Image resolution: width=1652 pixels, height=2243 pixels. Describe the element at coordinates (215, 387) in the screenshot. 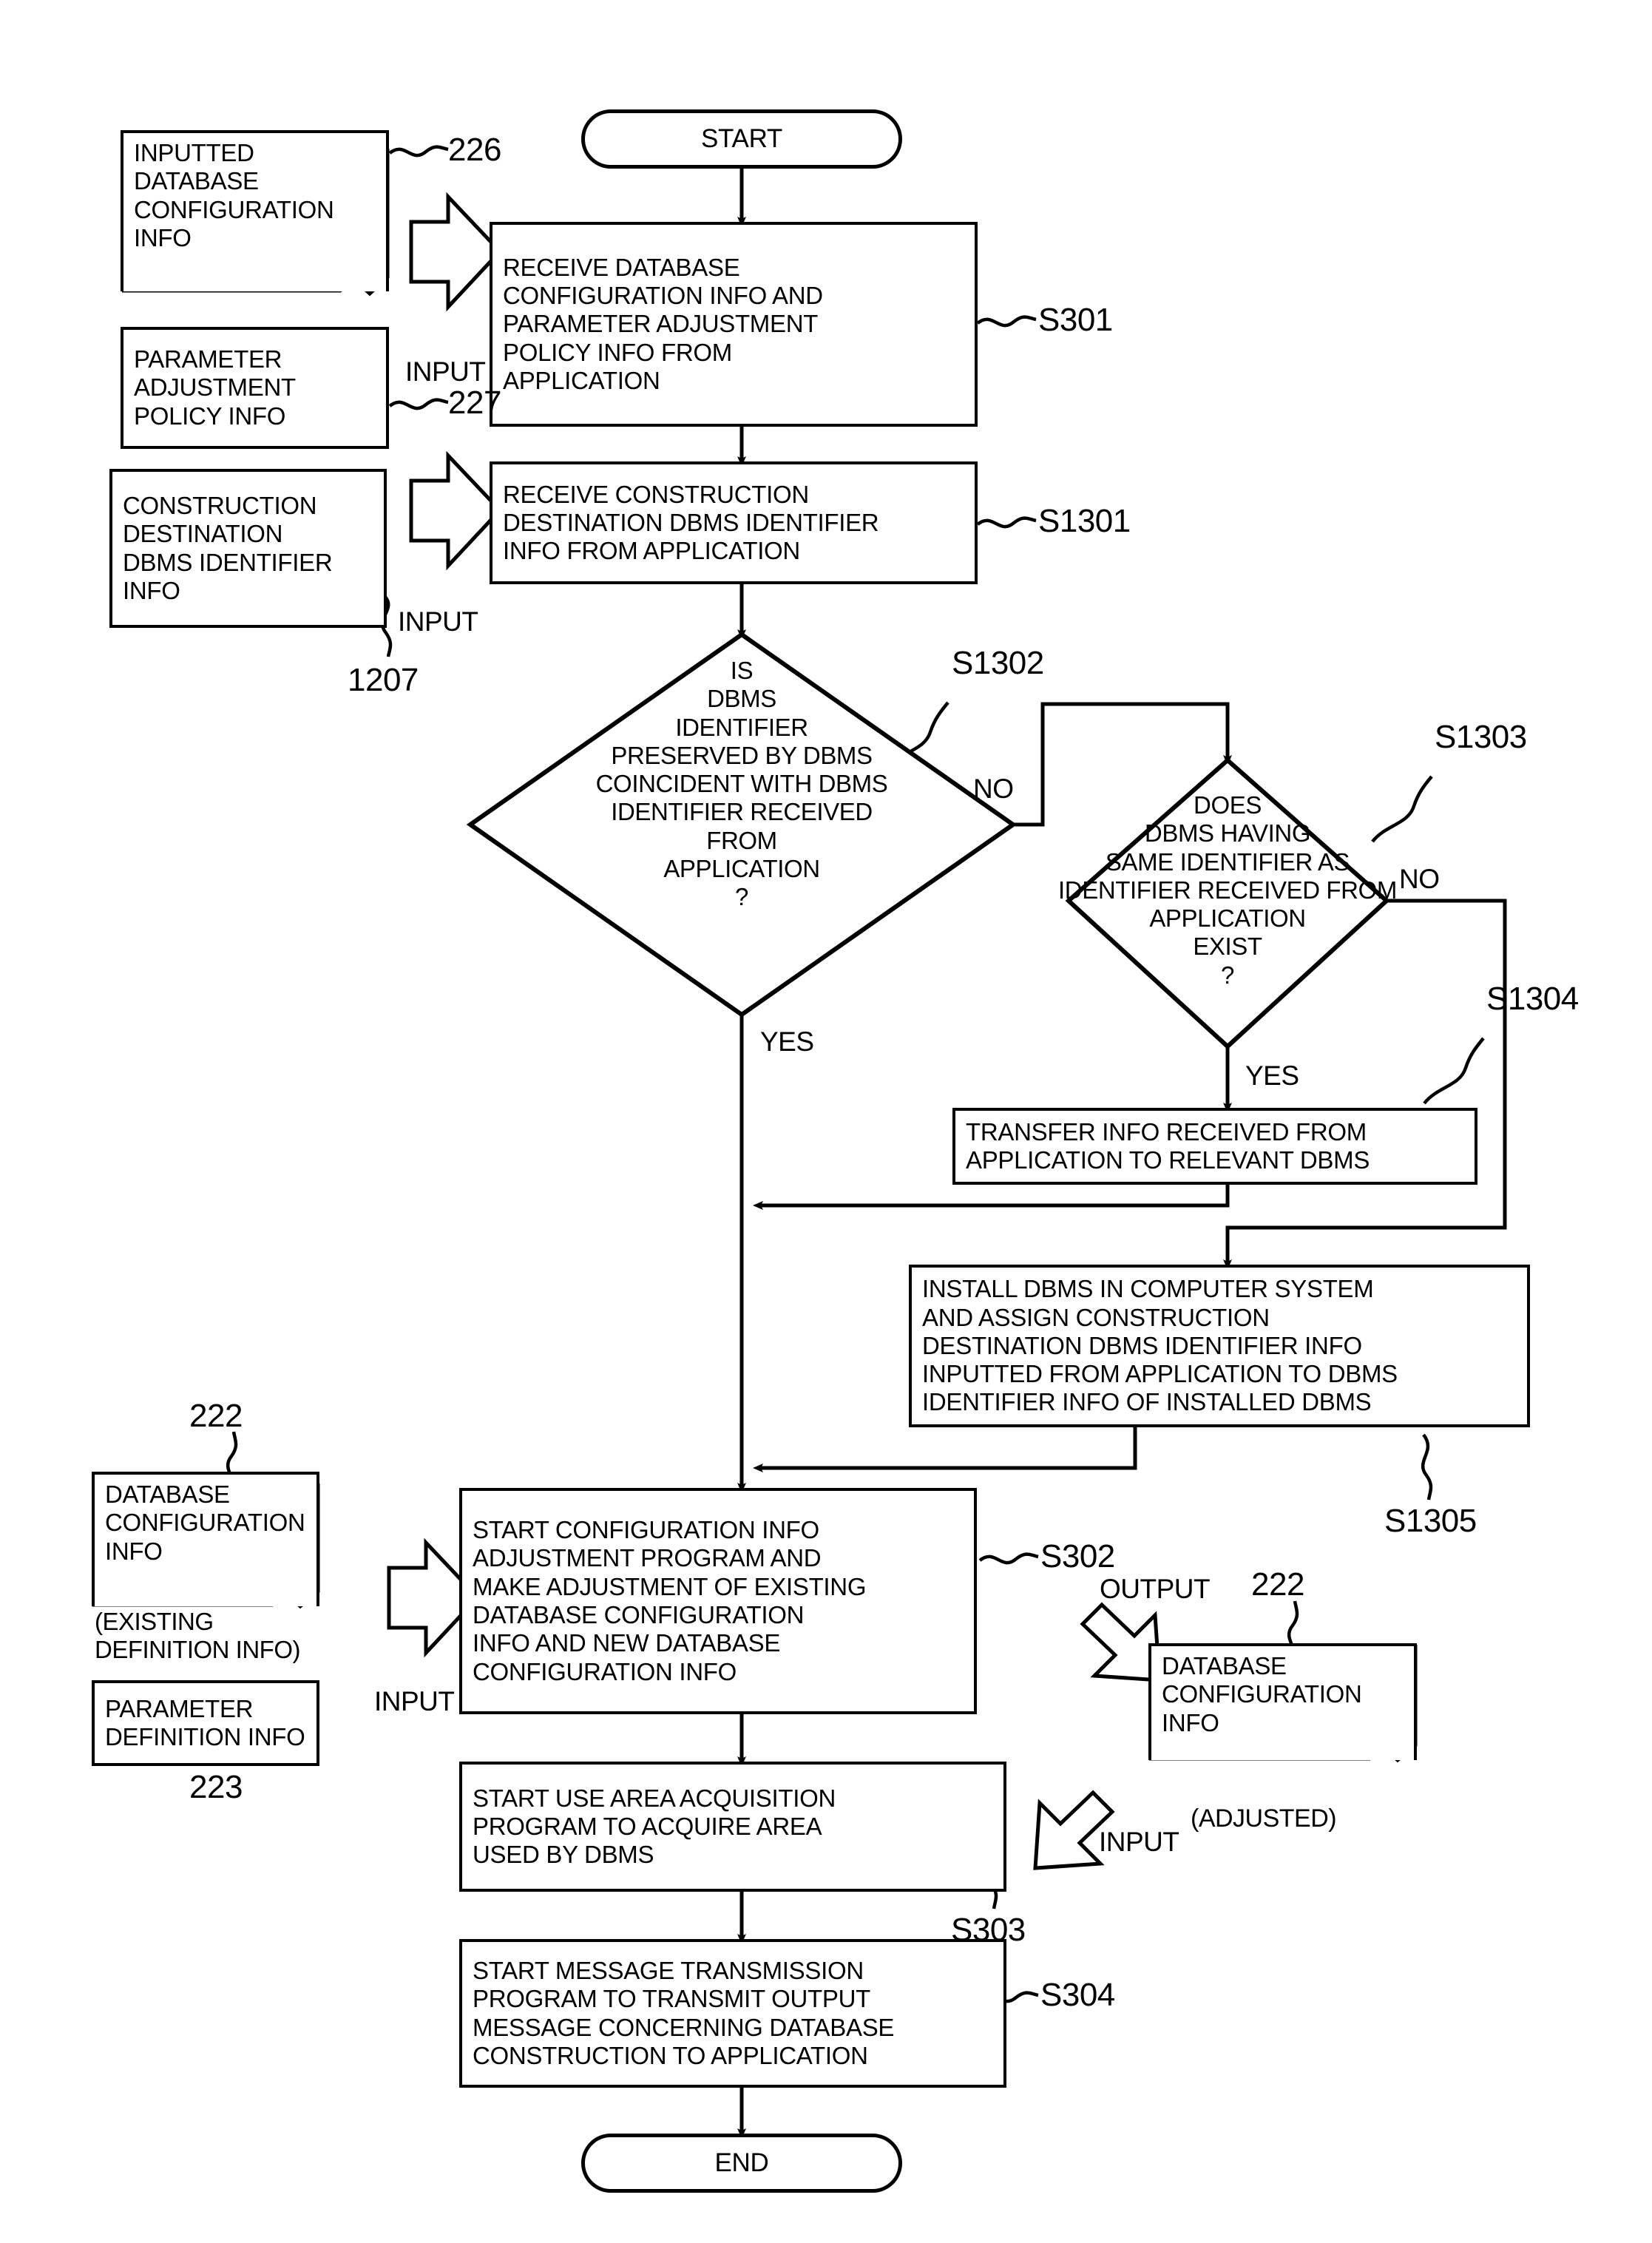

I see `data-object-227-text: PARAMETER ADJUSTMENT POLICY INFO` at that location.